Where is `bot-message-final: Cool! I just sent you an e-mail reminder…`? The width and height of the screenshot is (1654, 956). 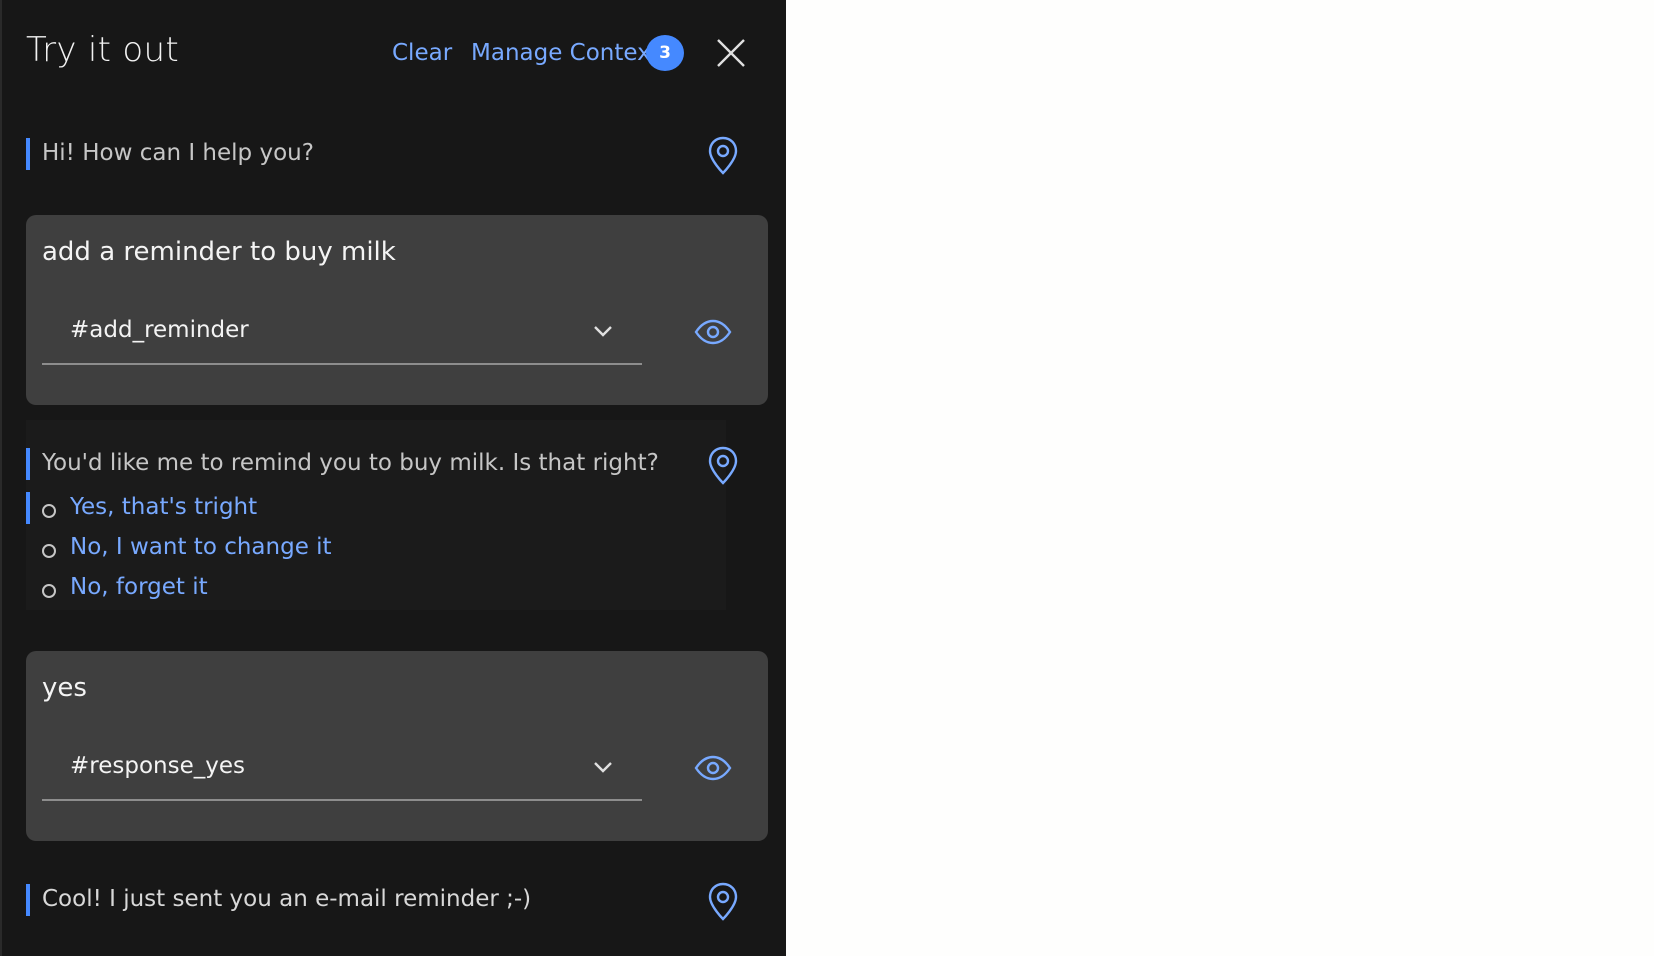 bot-message-final: Cool! I just sent you an e-mail reminder… is located at coordinates (396, 901).